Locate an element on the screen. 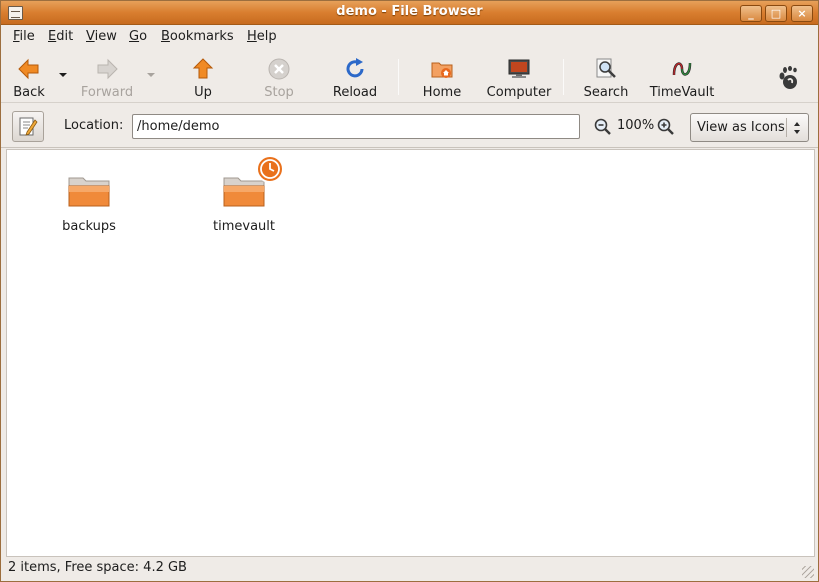 The image size is (819, 582). timevault-button: TimeVault is located at coordinates (682, 76).